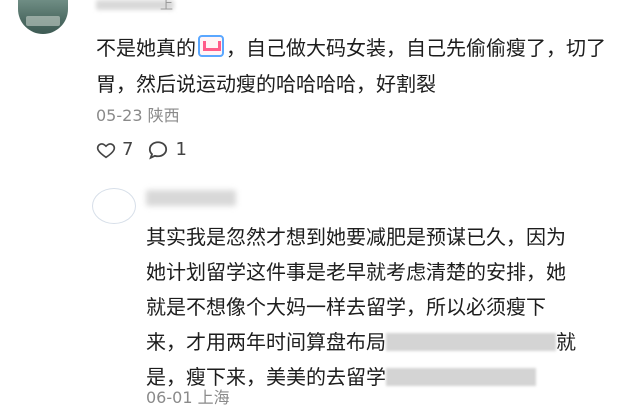 This screenshot has height=414, width=640. Describe the element at coordinates (181, 149) in the screenshot. I see `reply-count: 1` at that location.